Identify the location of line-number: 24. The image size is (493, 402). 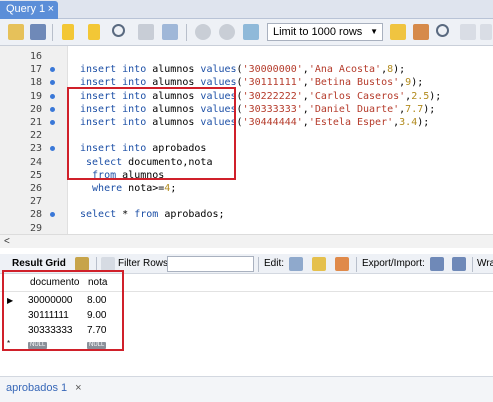
(35, 162).